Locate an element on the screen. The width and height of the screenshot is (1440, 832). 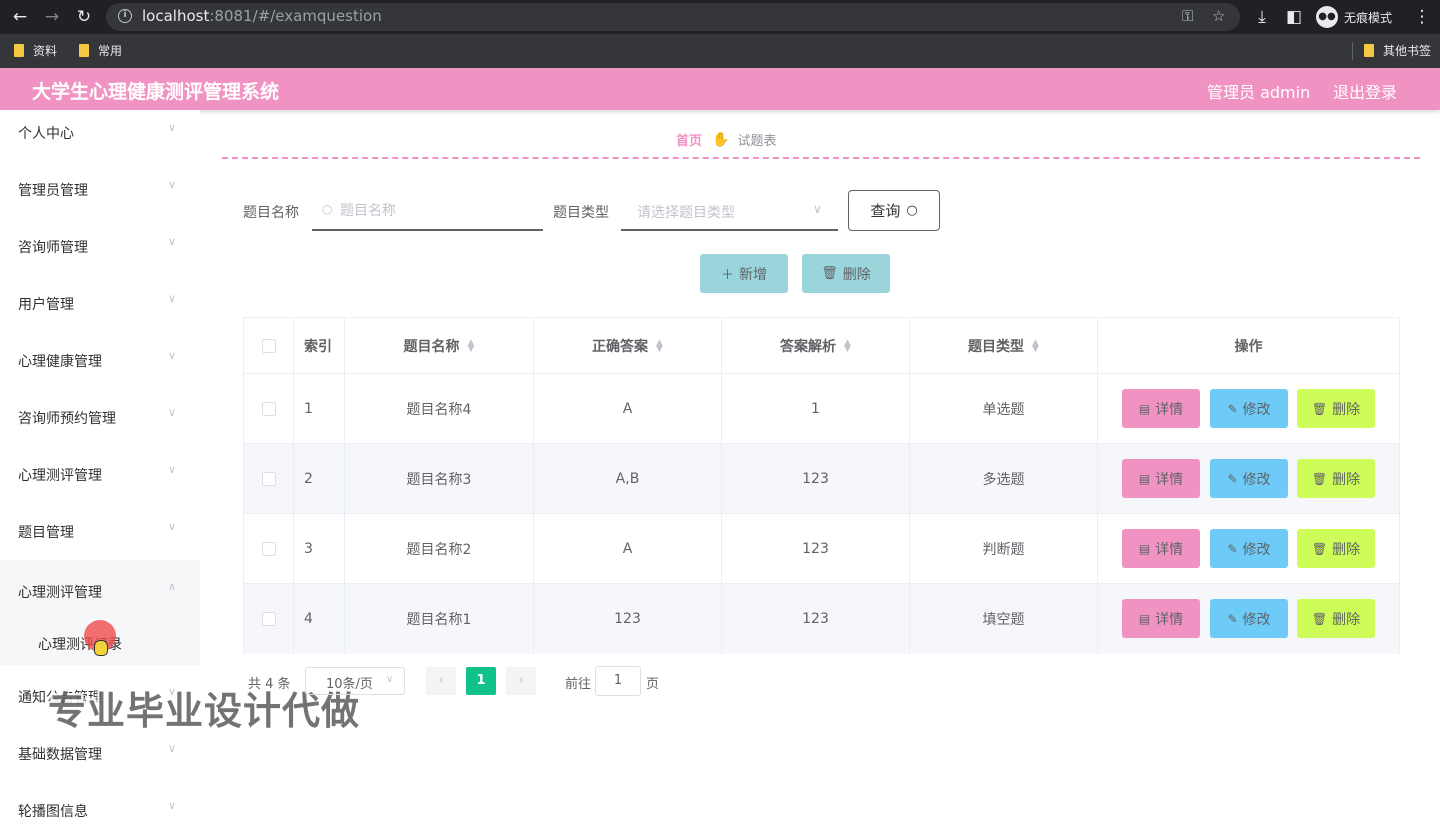
column-header: 正确答案 ▲ ▼ is located at coordinates (628, 346).